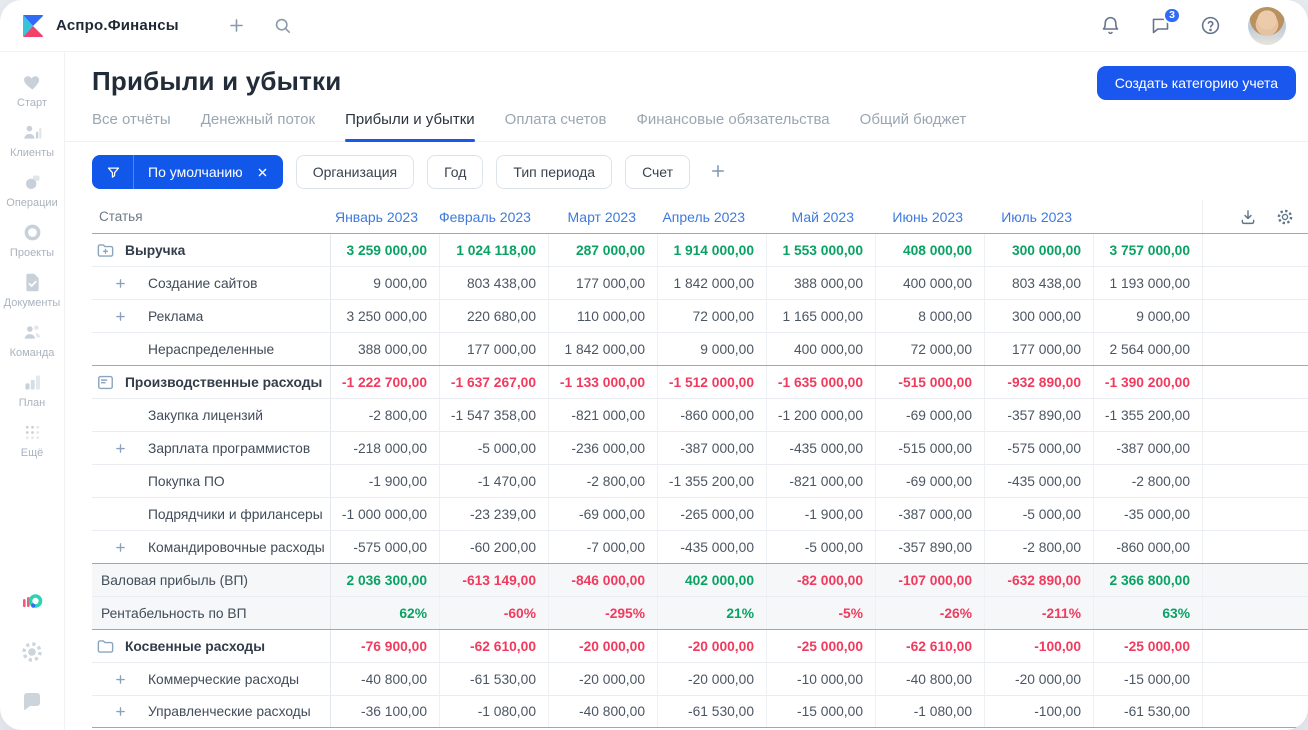 This screenshot has height=730, width=1308. Describe the element at coordinates (820, 415) in the screenshot. I see `cell-value: -1 200 000,00` at that location.